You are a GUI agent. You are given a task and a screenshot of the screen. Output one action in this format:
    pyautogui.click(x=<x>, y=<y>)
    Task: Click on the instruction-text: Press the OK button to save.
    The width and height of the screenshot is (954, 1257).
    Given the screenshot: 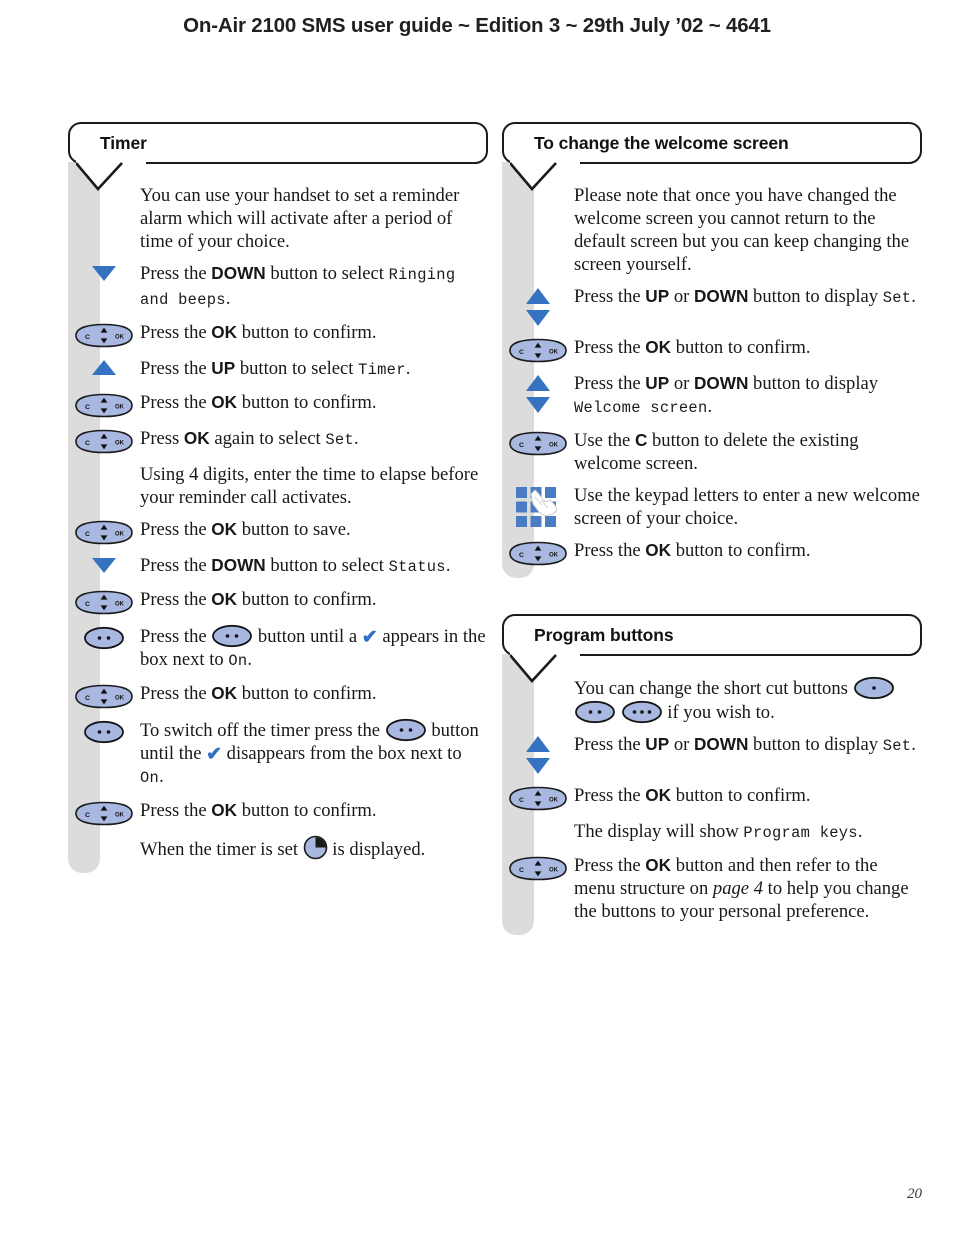 What is the action you would take?
    pyautogui.click(x=245, y=529)
    